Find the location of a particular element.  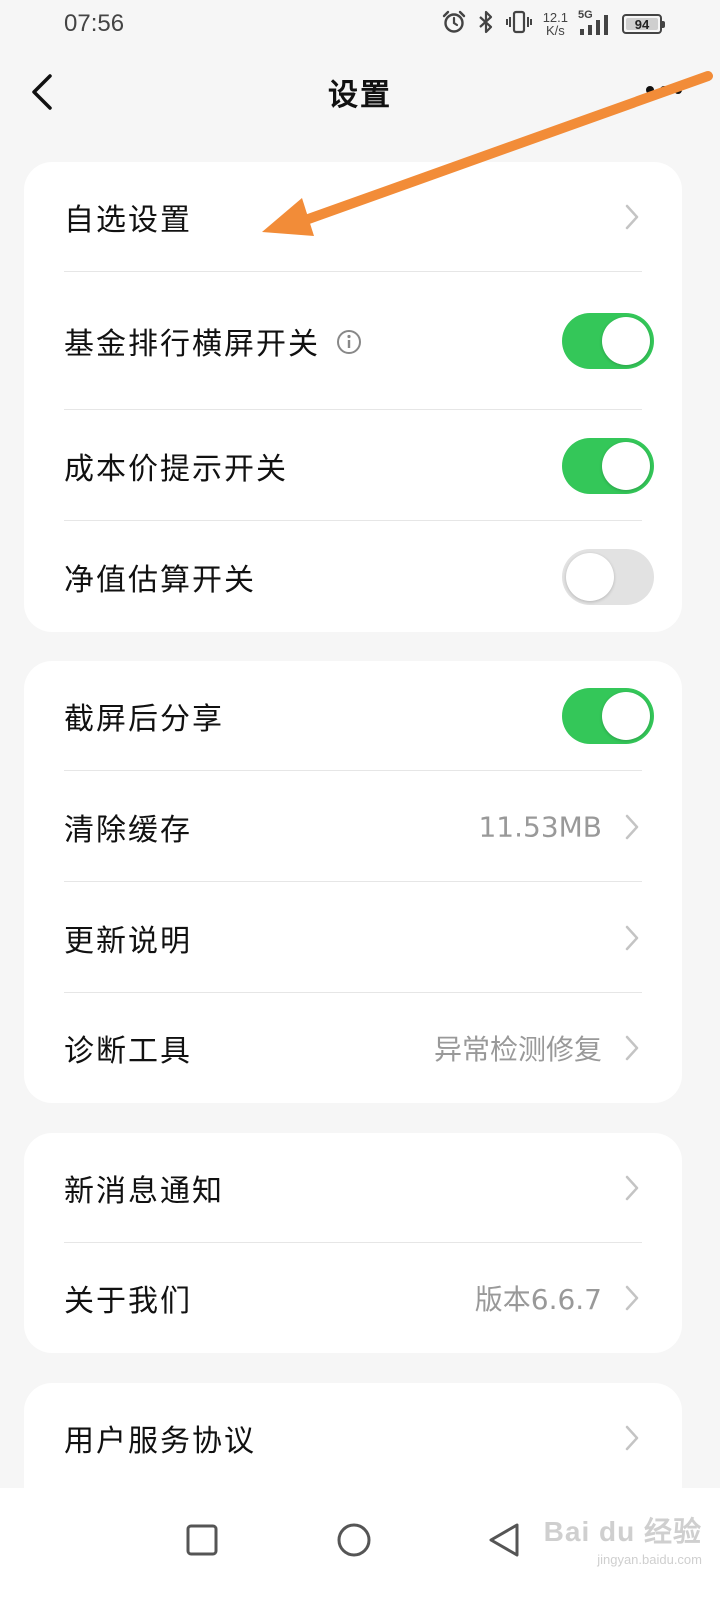

signal-icon: 5G is located at coordinates (595, 23).